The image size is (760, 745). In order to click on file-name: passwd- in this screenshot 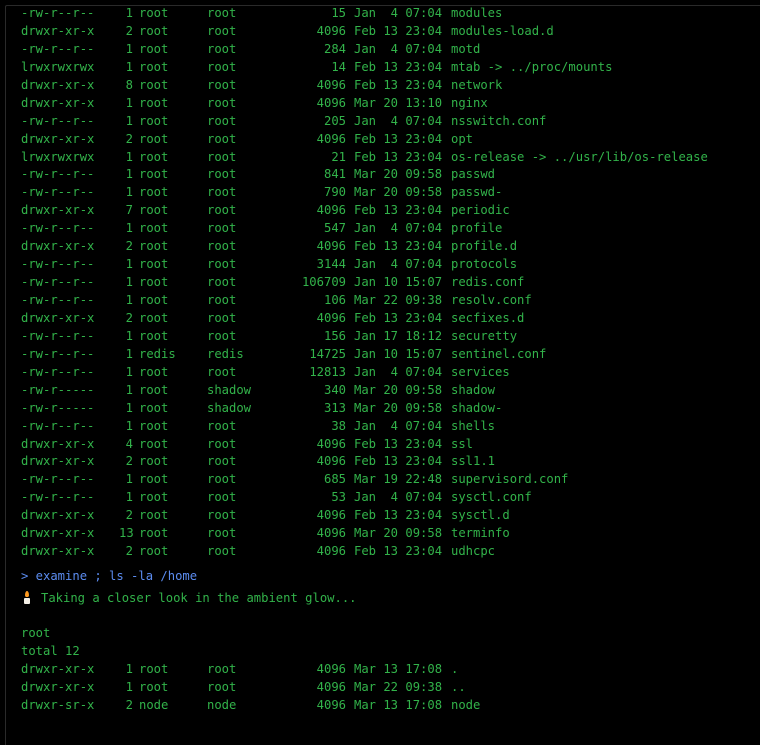, I will do `click(477, 192)`.